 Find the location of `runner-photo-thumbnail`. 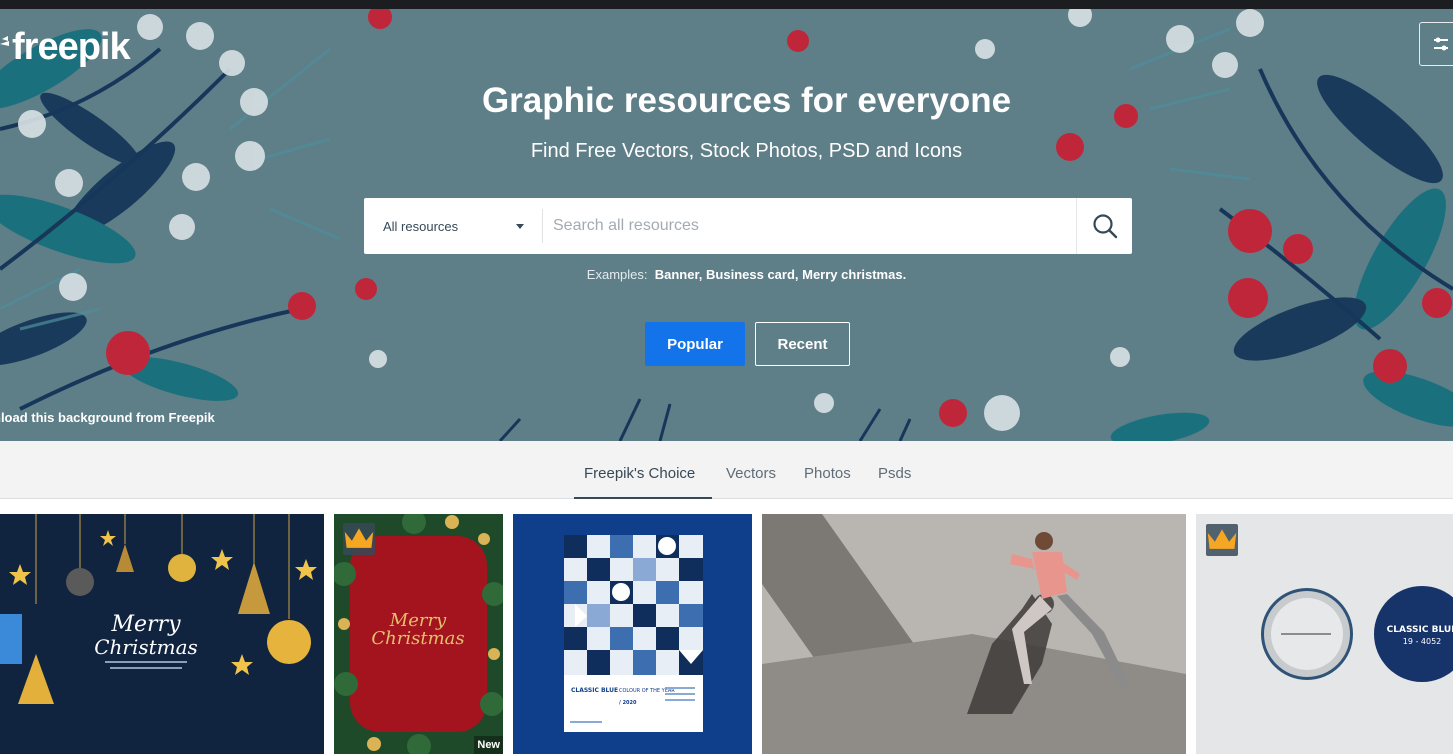

runner-photo-thumbnail is located at coordinates (974, 634).